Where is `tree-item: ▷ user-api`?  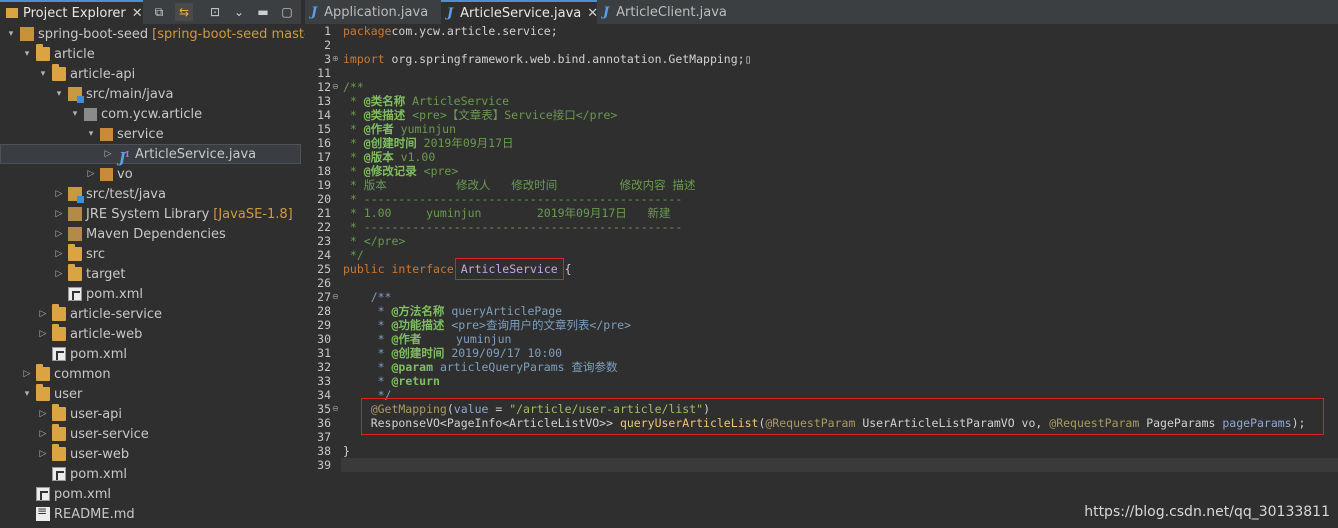
tree-item: ▷ user-api is located at coordinates (150, 414).